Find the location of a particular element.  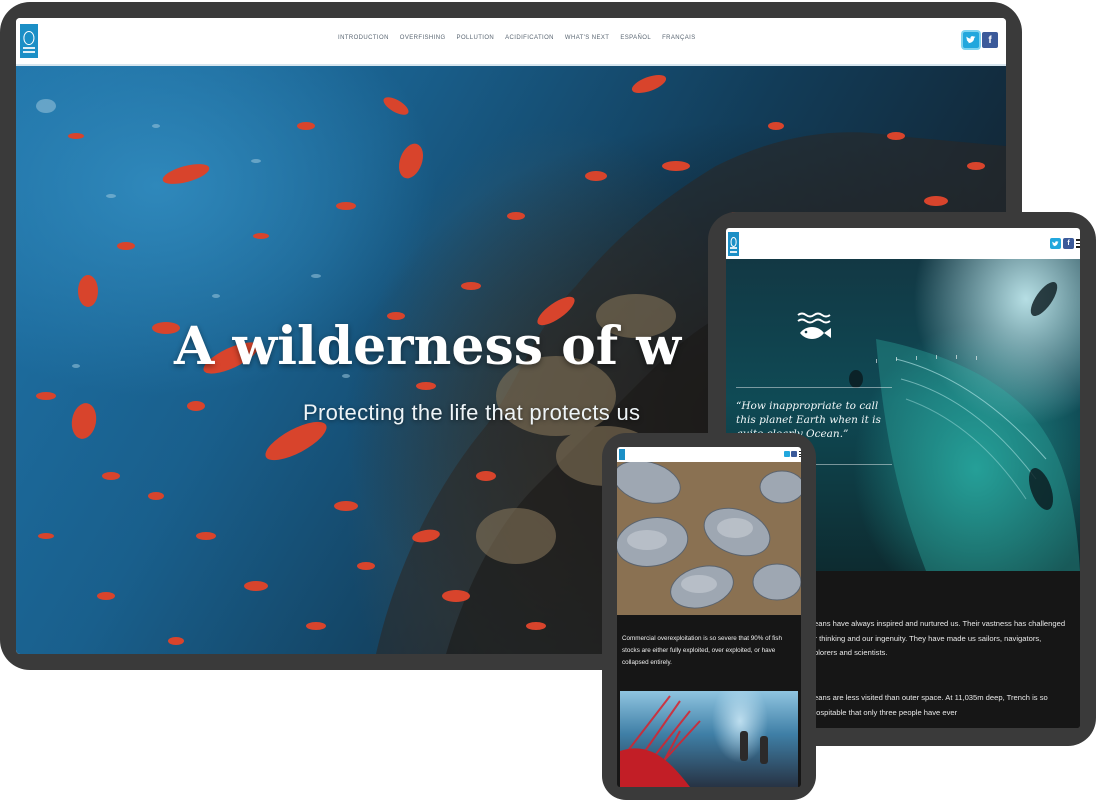

nav-item-acidification: ACIDIFICATION is located at coordinates (529, 38).